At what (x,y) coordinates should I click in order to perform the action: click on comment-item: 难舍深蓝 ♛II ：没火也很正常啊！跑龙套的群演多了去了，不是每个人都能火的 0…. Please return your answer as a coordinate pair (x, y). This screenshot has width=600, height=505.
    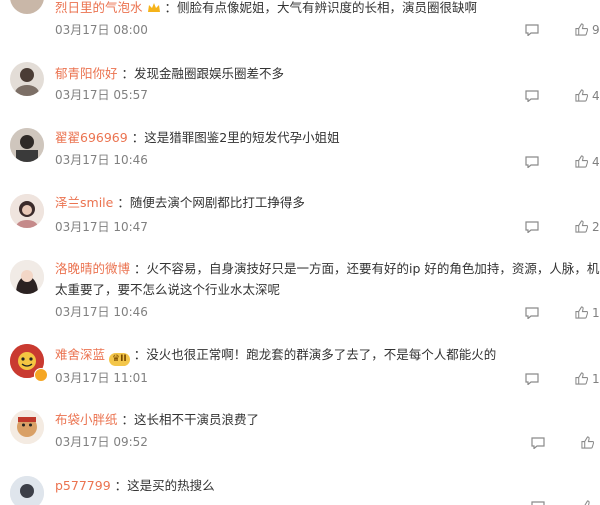
    Looking at the image, I should click on (300, 370).